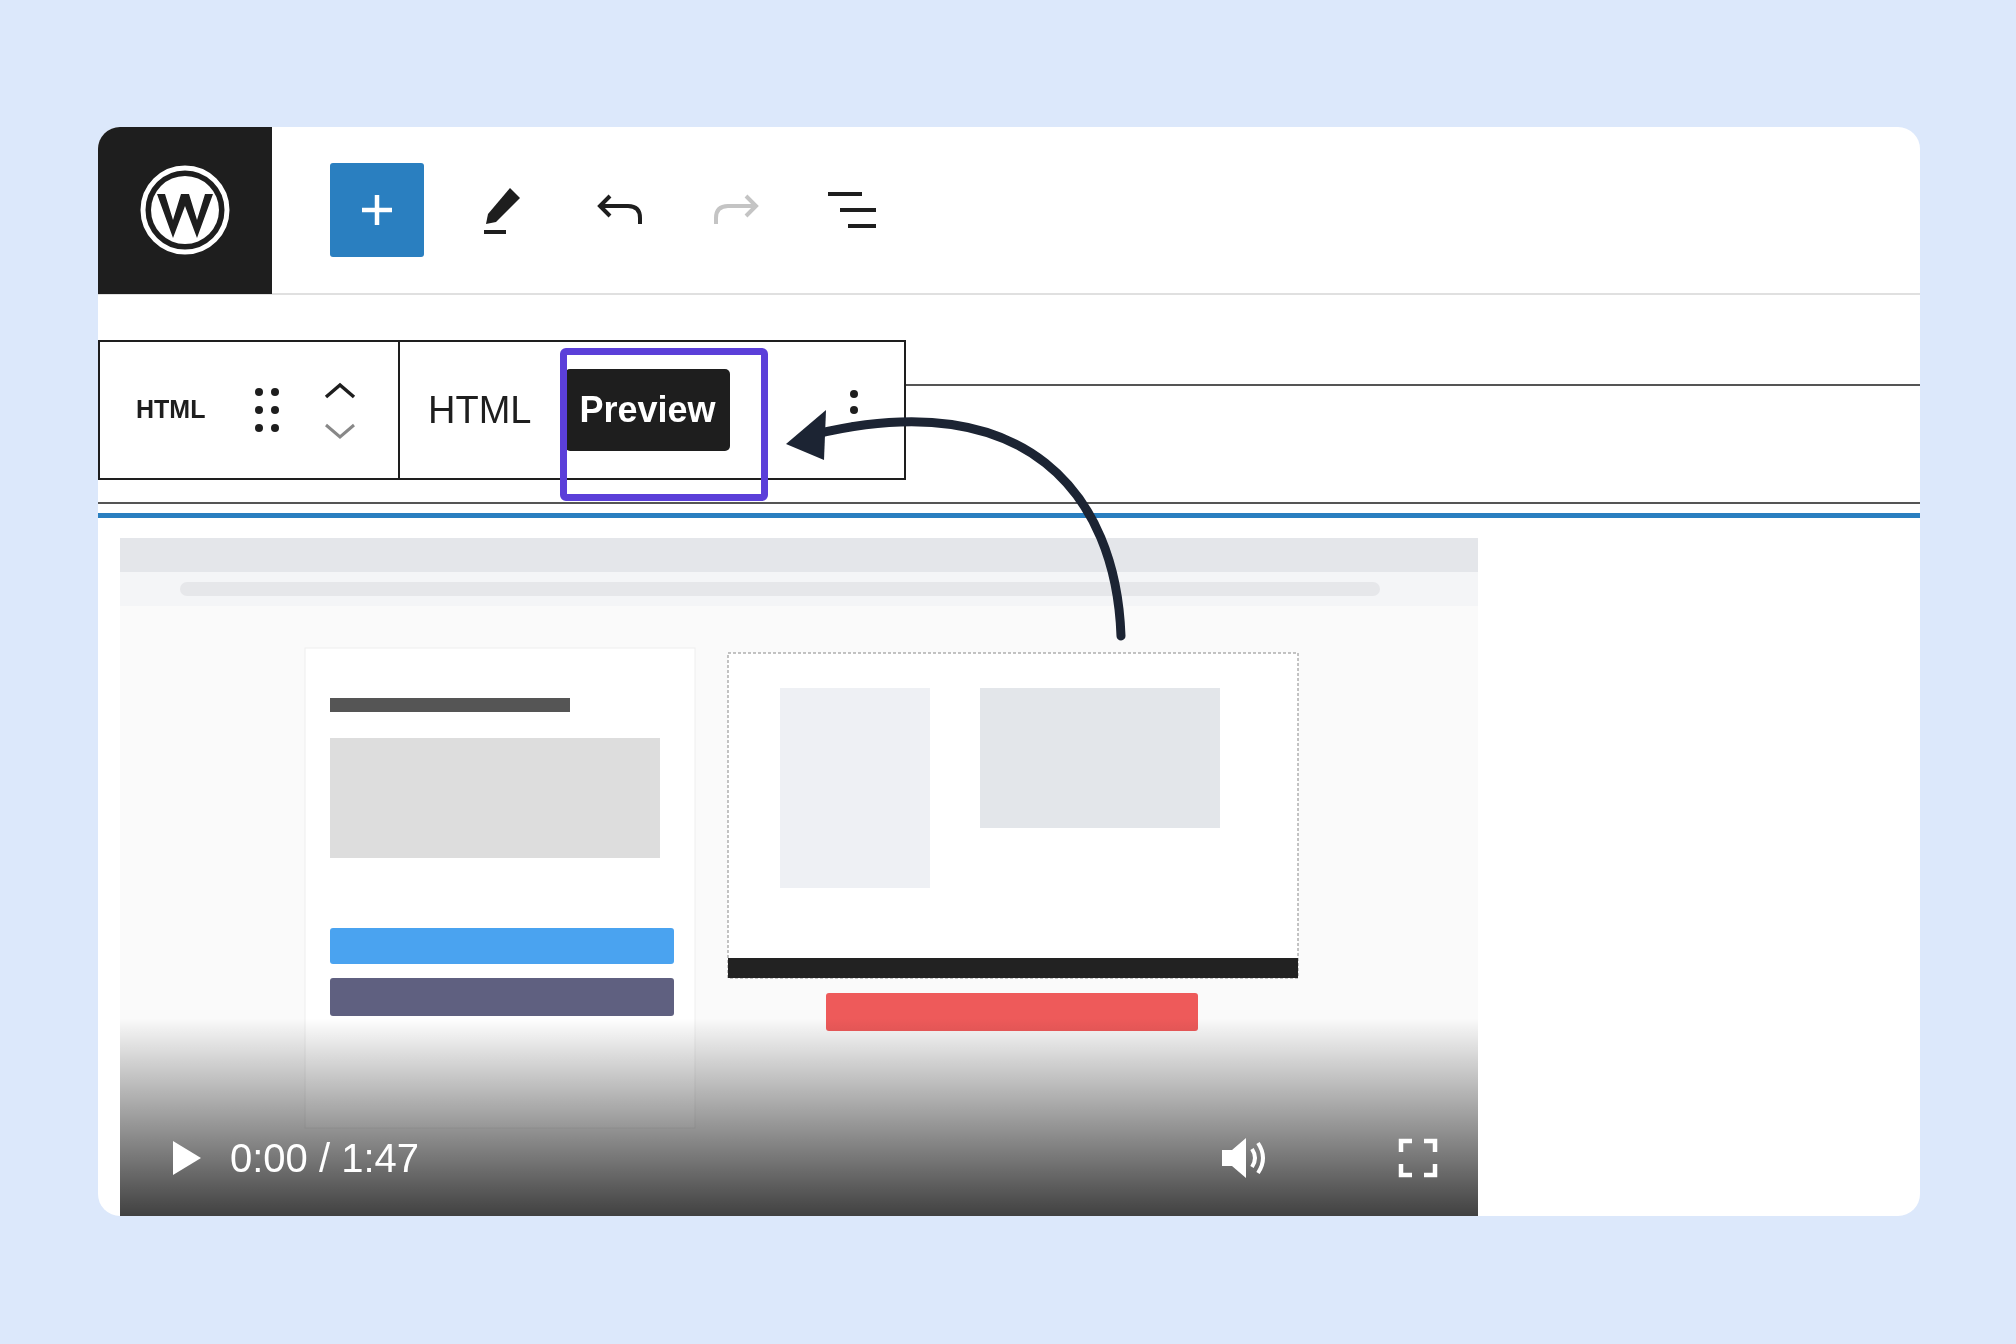 The image size is (2016, 1344). Describe the element at coordinates (267, 410) in the screenshot. I see `drag-handle-icon` at that location.